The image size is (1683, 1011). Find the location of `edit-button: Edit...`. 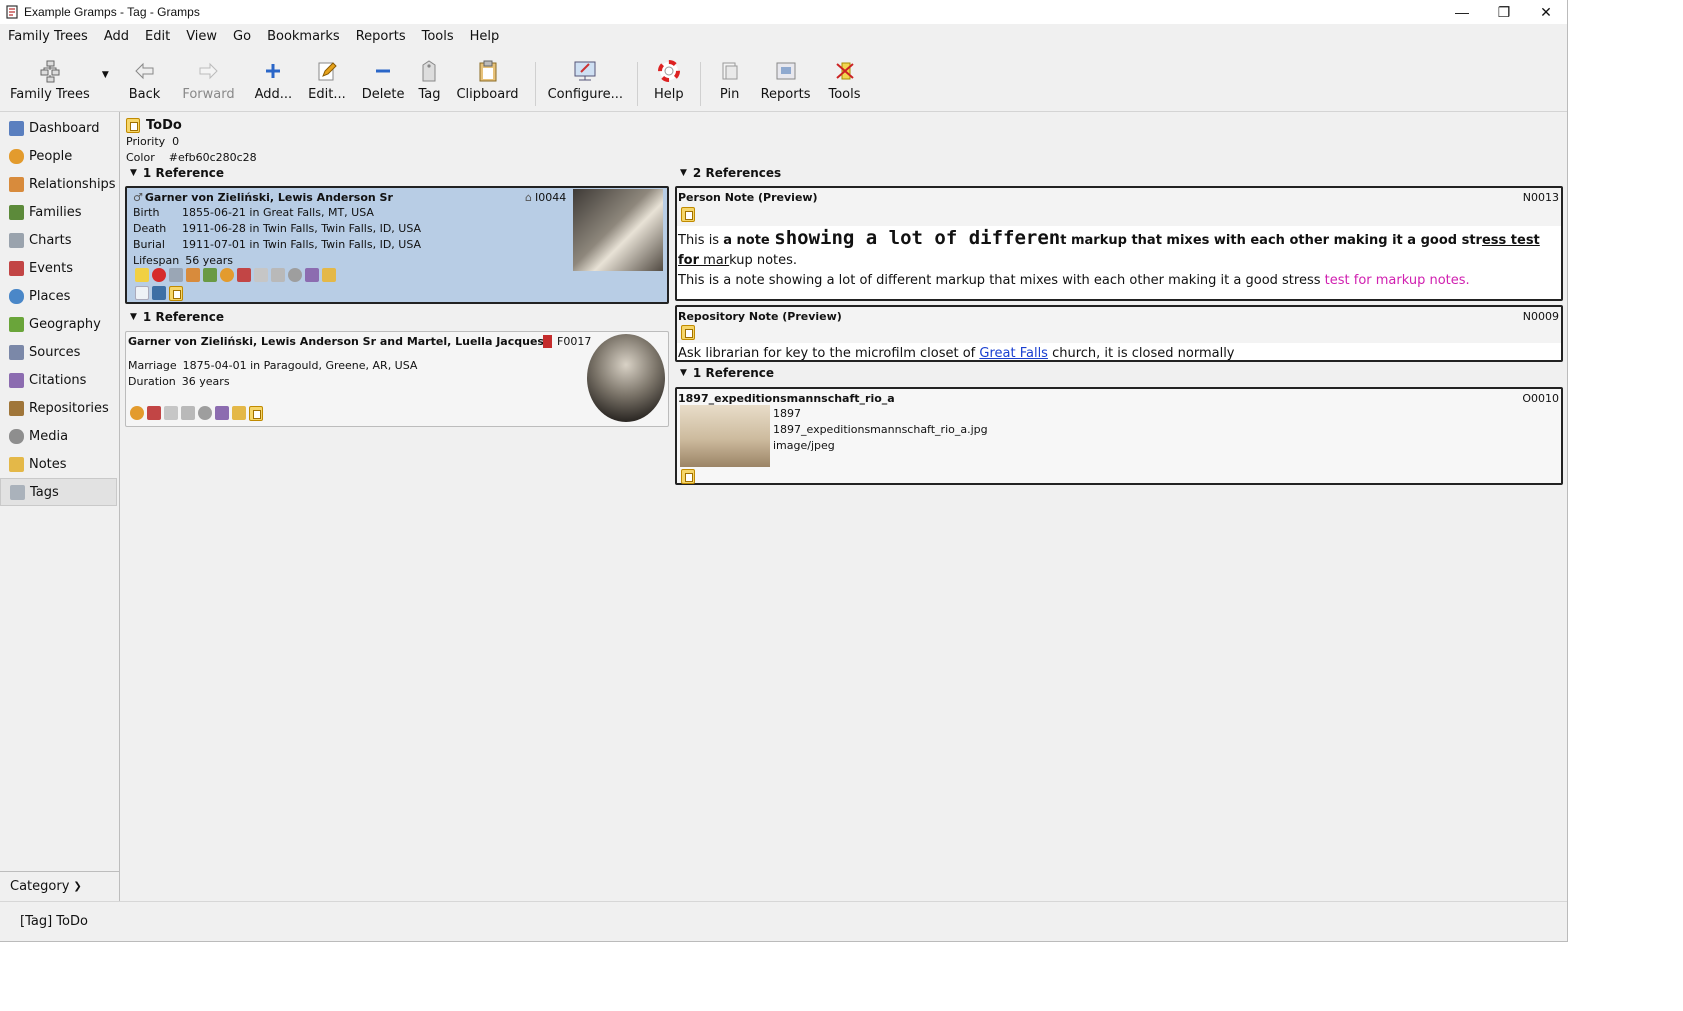

edit-button: Edit... is located at coordinates (327, 80).